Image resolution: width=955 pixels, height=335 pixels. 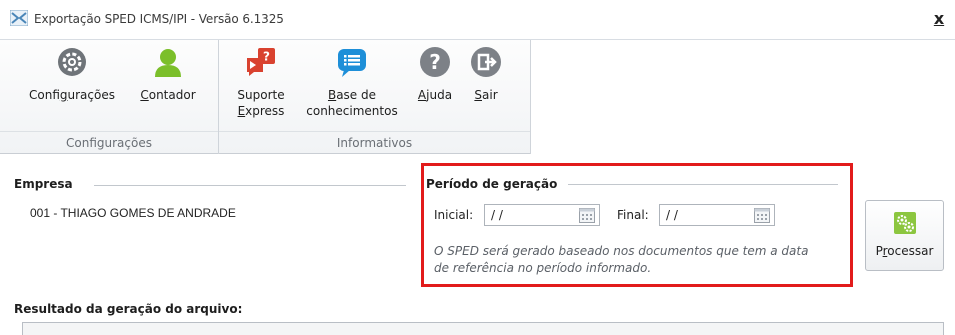 I want to click on knowledge-base-icon, so click(x=352, y=63).